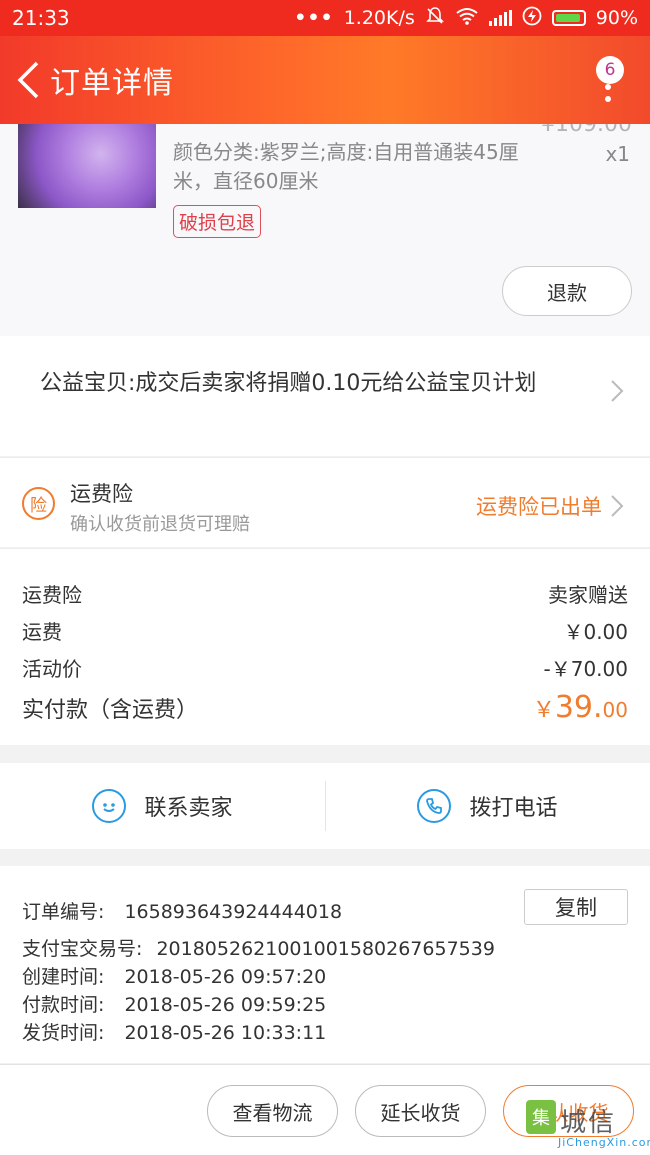  What do you see at coordinates (588, 1123) in the screenshot?
I see `watermark-name: 城信` at bounding box center [588, 1123].